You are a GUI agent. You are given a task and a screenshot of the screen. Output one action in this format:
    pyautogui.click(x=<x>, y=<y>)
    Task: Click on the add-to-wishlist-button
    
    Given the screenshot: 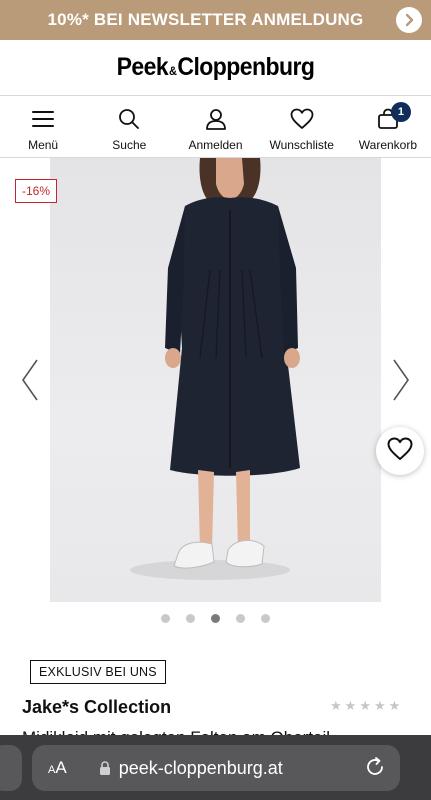 What is the action you would take?
    pyautogui.click(x=400, y=451)
    